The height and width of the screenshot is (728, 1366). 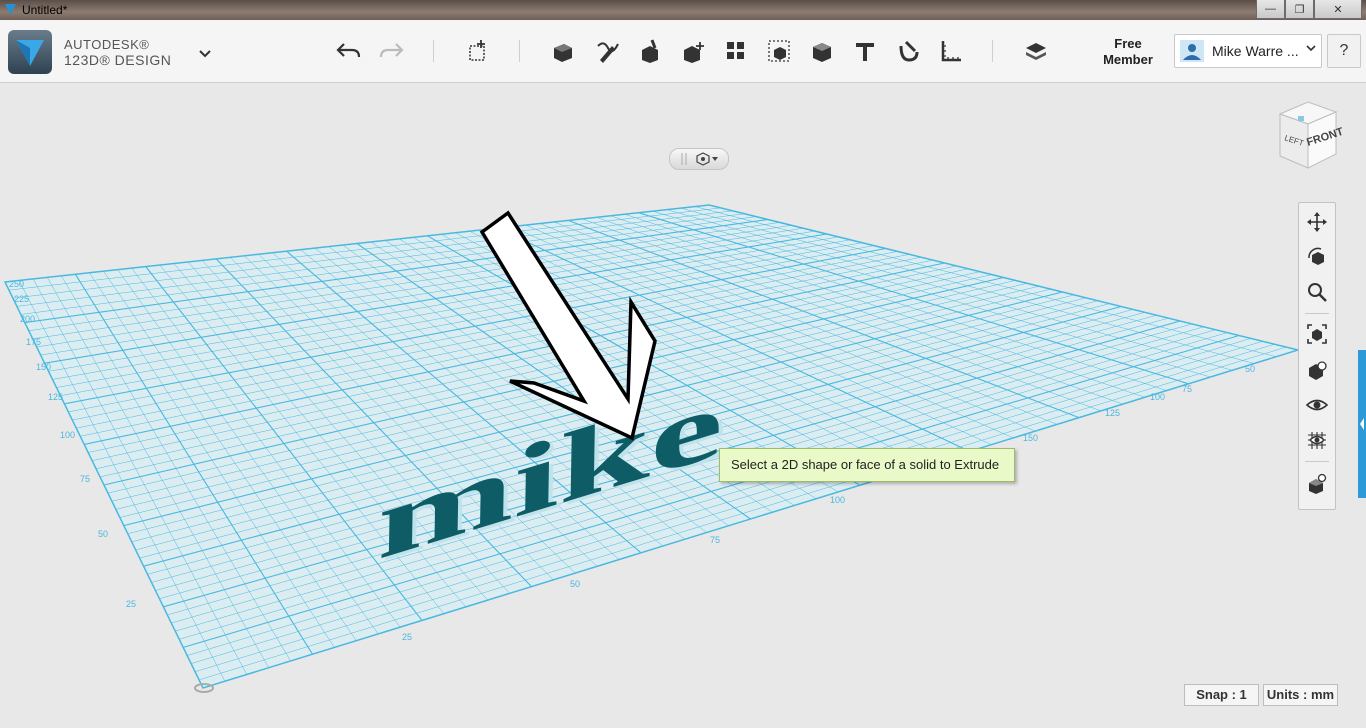 I want to click on group-icon, so click(x=779, y=51).